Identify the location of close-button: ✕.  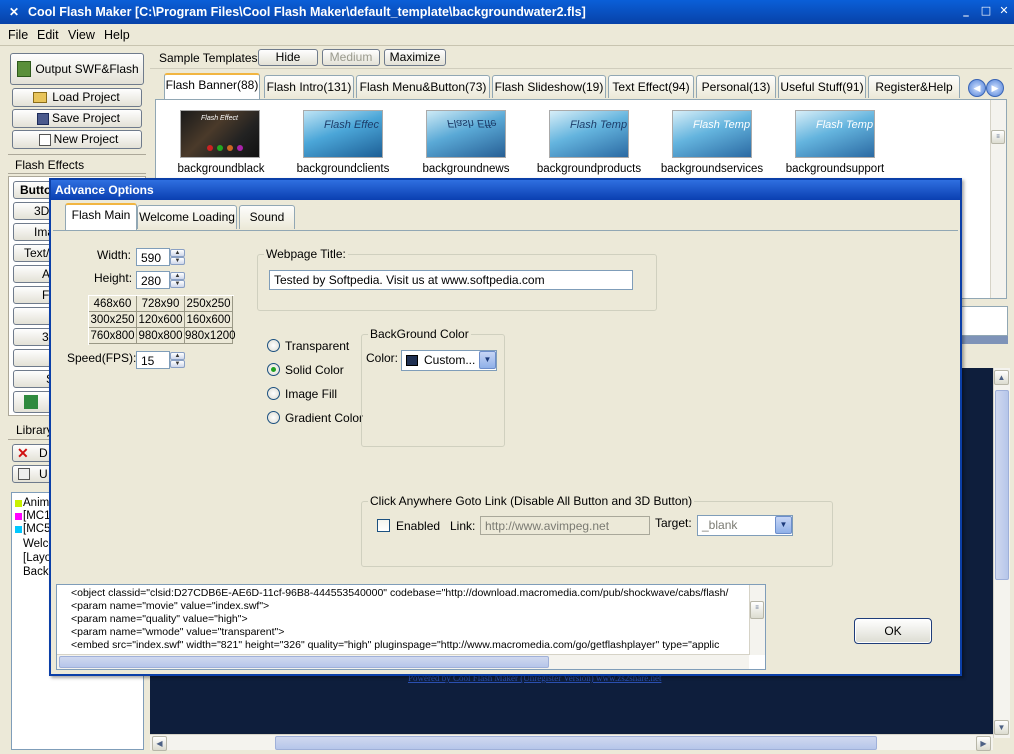
(1004, 11).